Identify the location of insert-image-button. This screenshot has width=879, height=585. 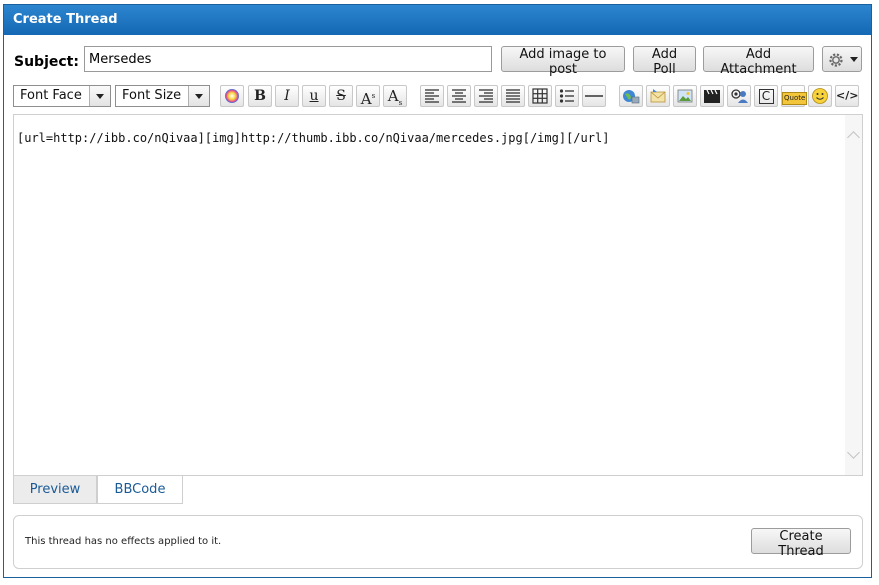
(685, 96).